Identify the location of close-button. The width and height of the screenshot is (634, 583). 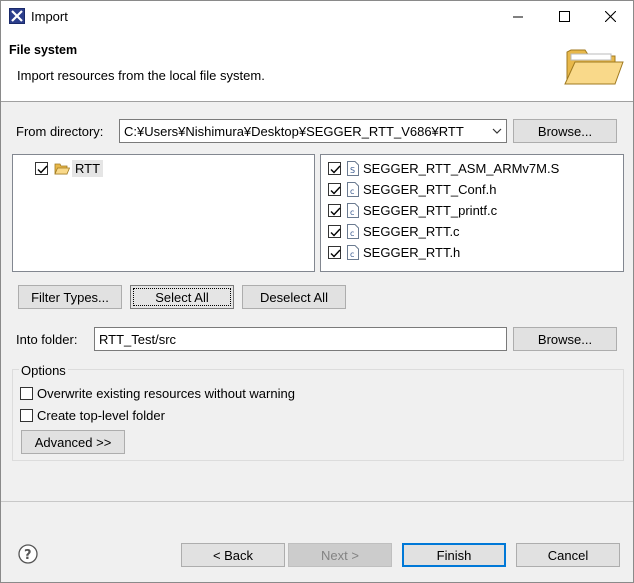
(610, 16).